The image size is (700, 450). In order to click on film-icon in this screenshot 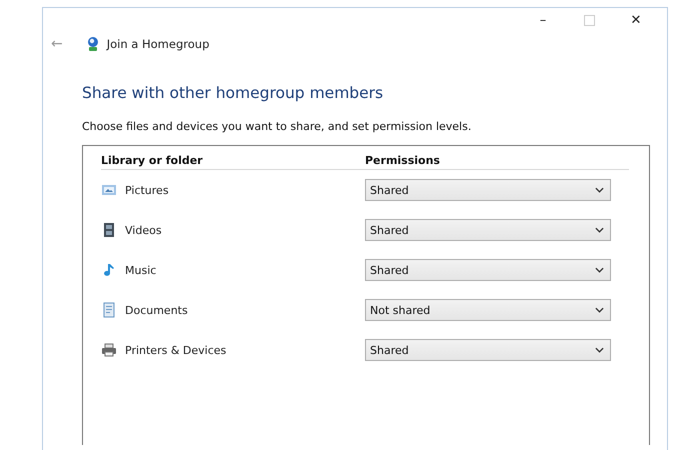, I will do `click(109, 230)`.